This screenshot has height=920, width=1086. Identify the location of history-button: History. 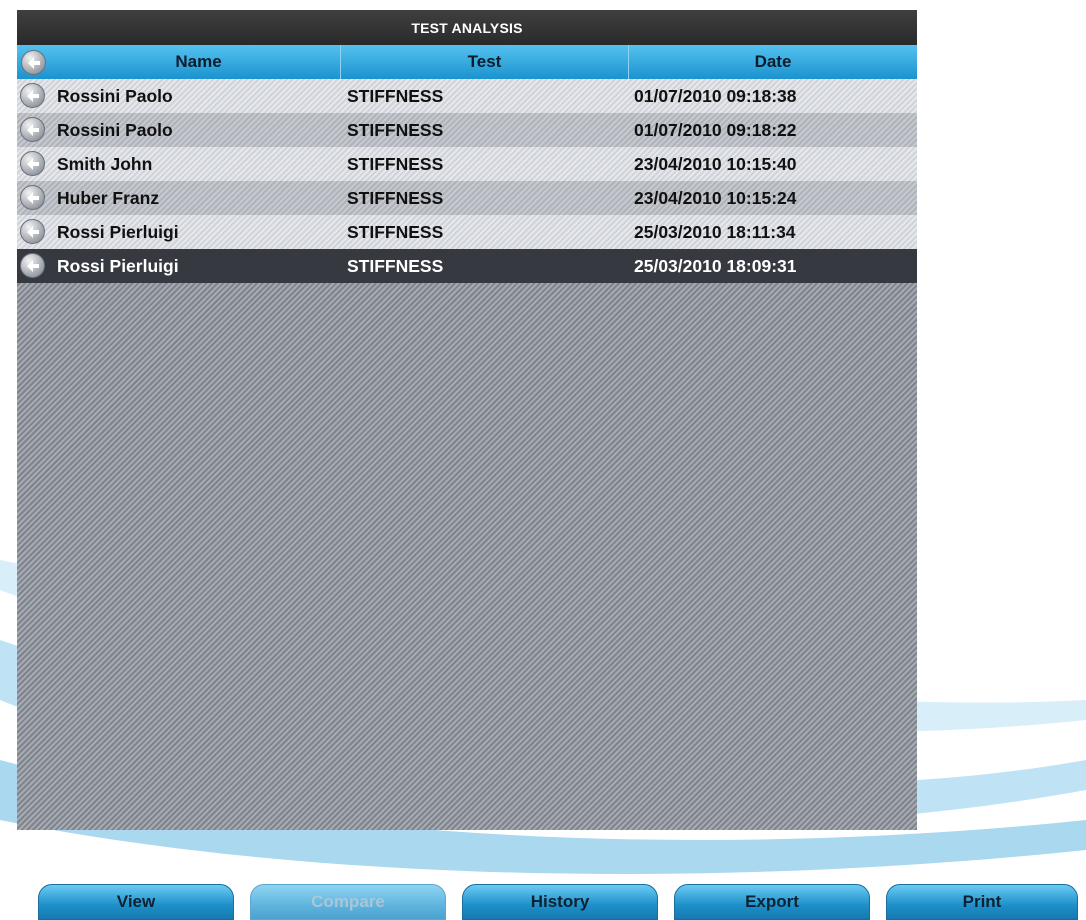
(560, 902).